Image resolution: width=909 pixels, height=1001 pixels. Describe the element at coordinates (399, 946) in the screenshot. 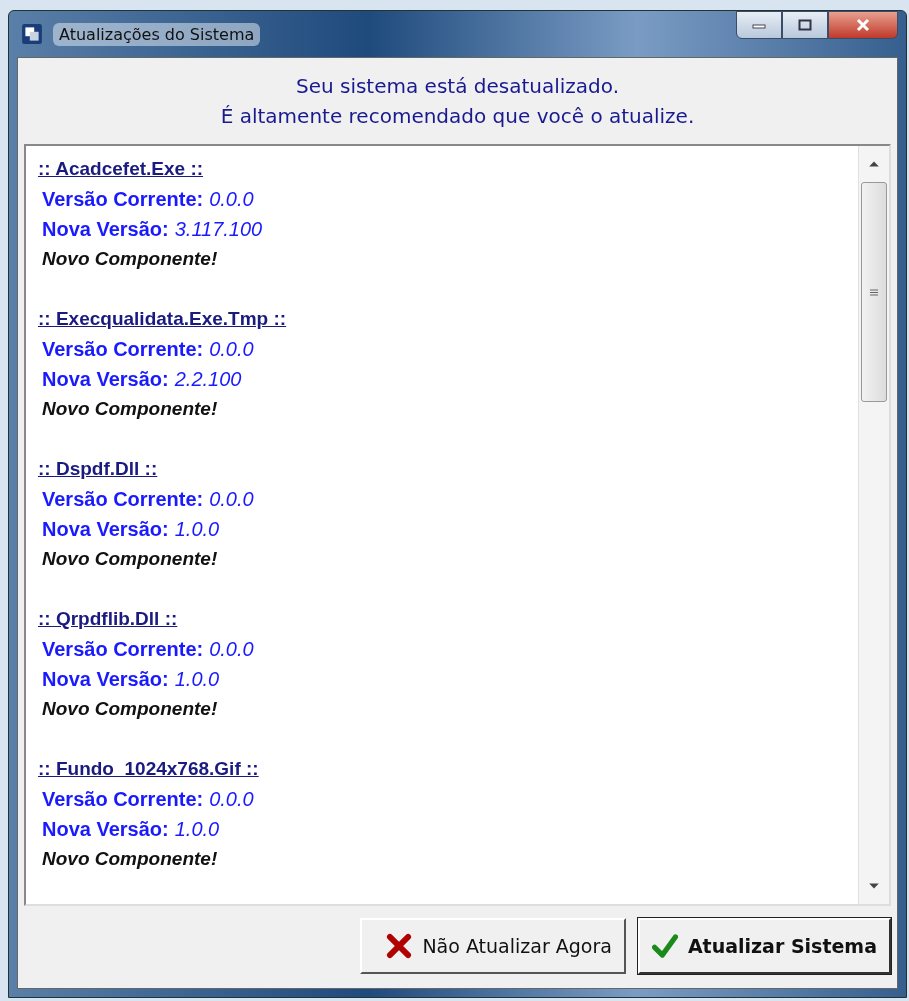

I see `cross-icon` at that location.